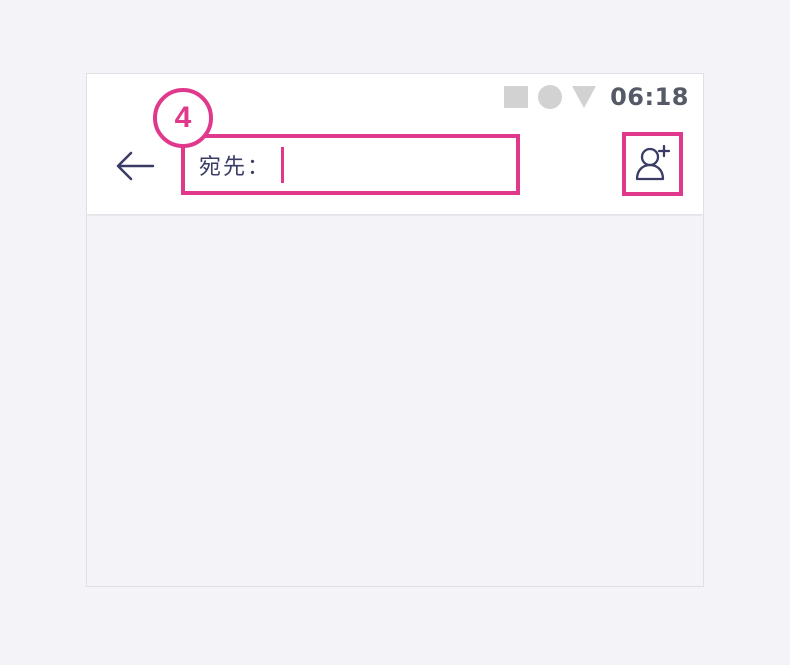 This screenshot has height=665, width=790. I want to click on square-icon, so click(516, 97).